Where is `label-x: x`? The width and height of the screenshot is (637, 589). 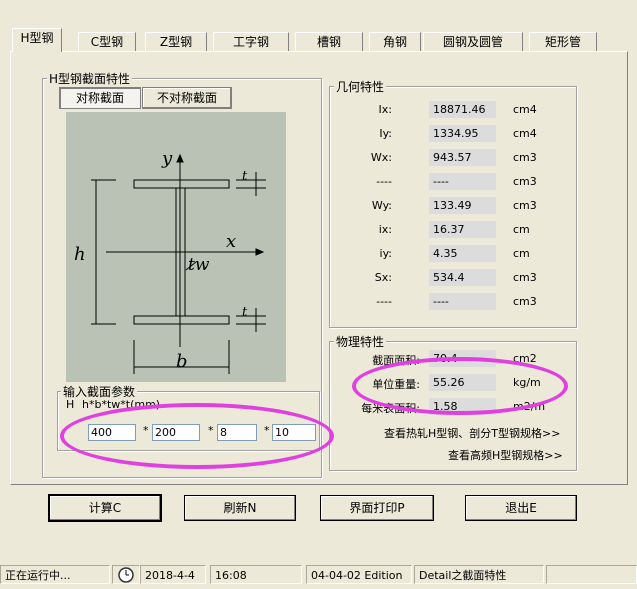 label-x: x is located at coordinates (231, 241).